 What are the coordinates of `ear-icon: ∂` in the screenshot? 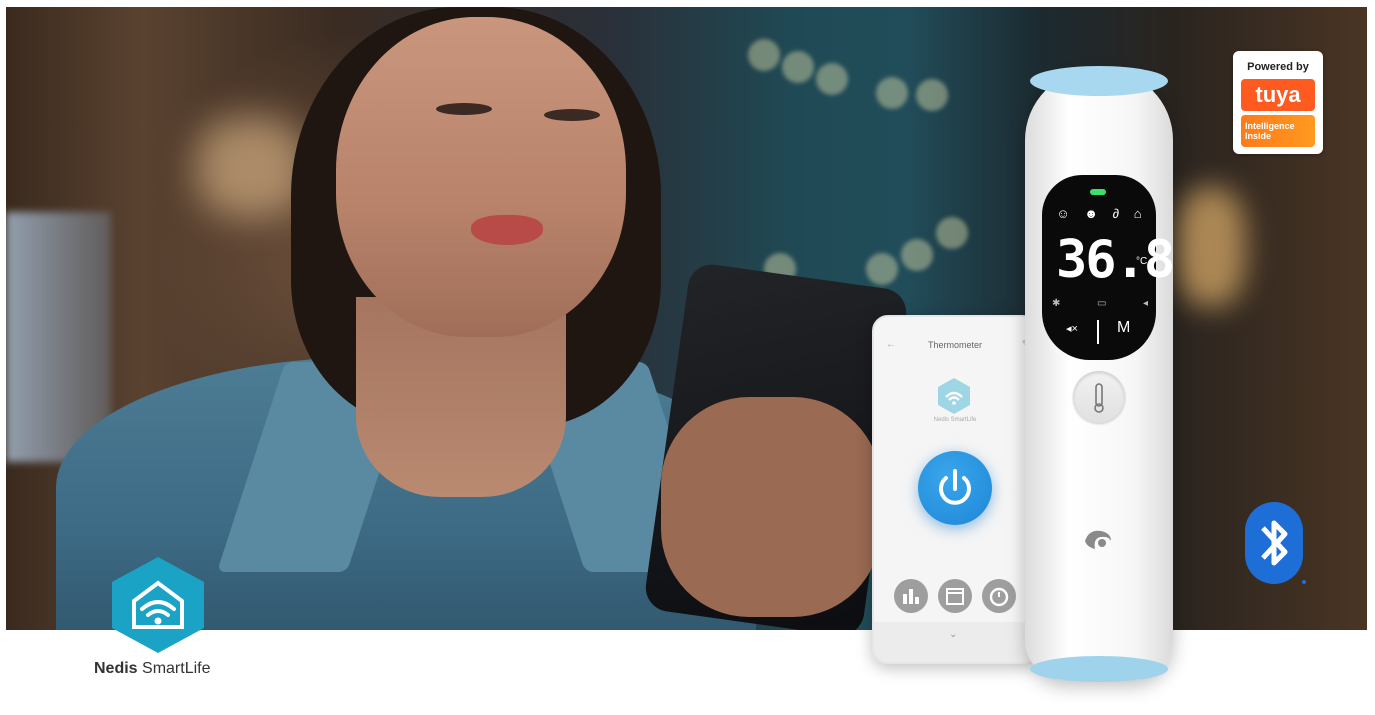 It's located at (1116, 213).